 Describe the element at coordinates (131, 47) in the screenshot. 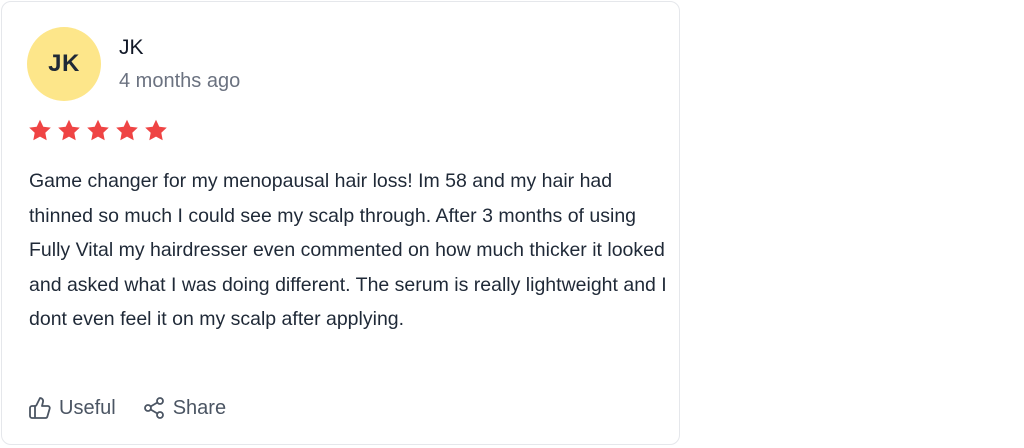

I see `reviewer-name: JK` at that location.